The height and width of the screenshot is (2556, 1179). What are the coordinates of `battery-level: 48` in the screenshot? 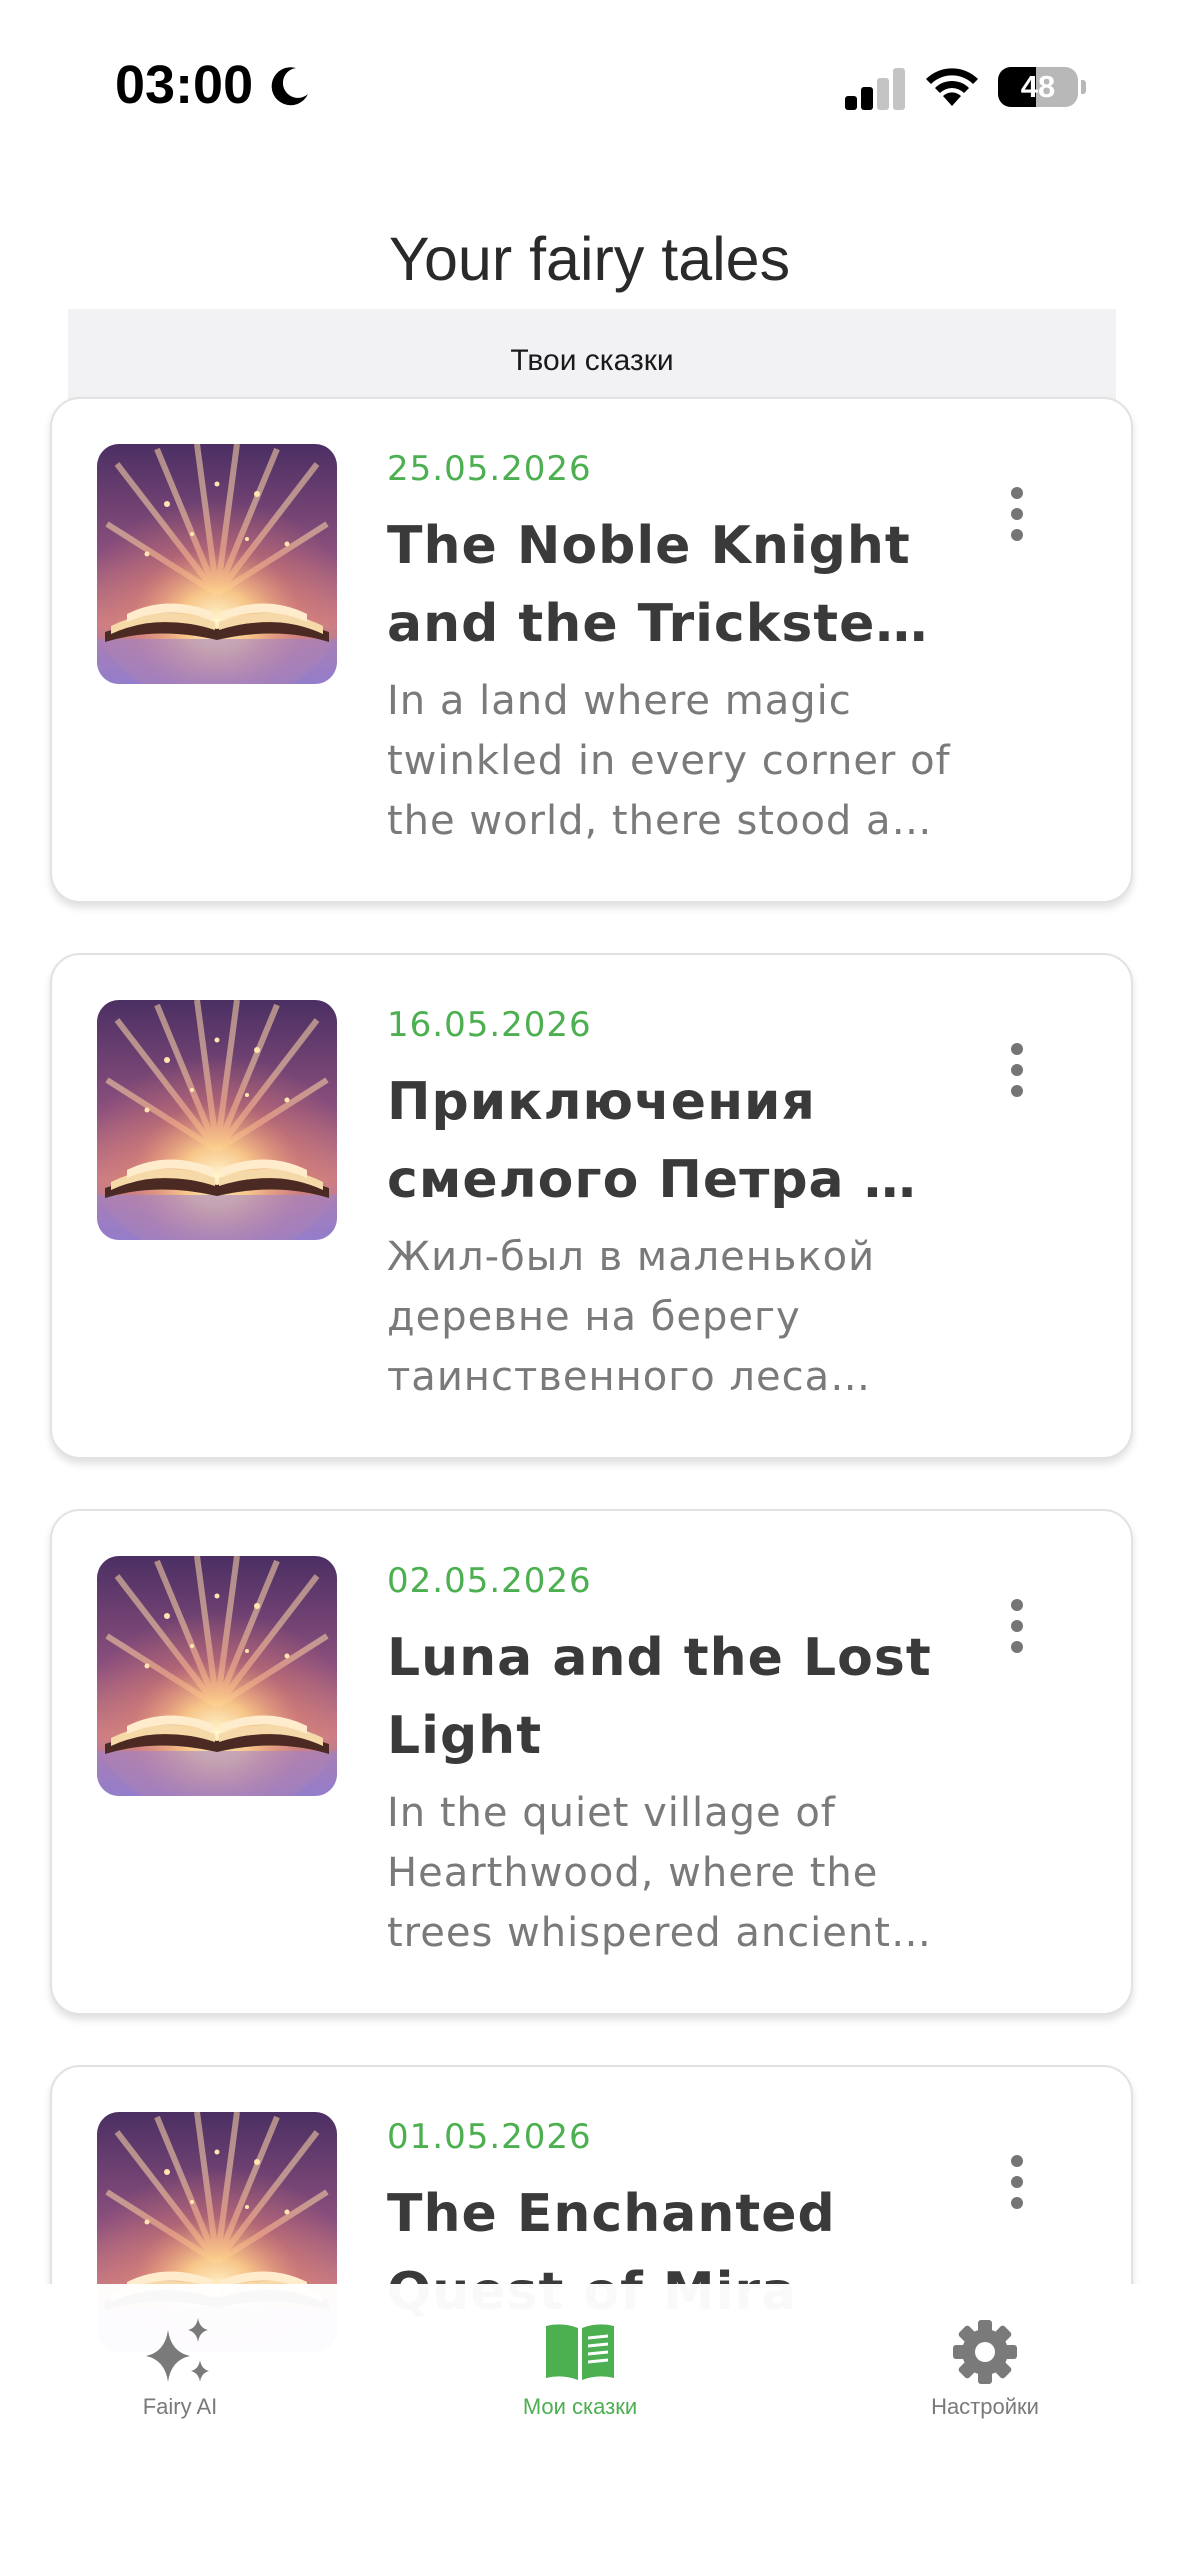 It's located at (1038, 86).